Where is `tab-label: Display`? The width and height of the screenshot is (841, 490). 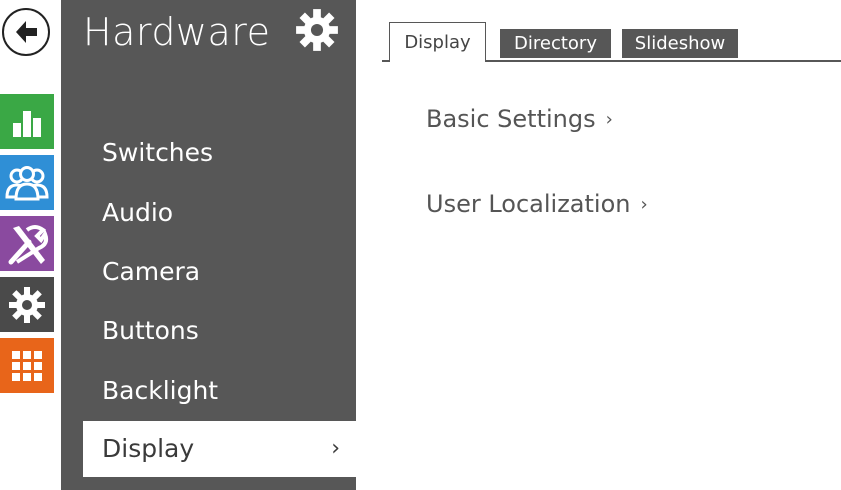
tab-label: Display is located at coordinates (437, 42).